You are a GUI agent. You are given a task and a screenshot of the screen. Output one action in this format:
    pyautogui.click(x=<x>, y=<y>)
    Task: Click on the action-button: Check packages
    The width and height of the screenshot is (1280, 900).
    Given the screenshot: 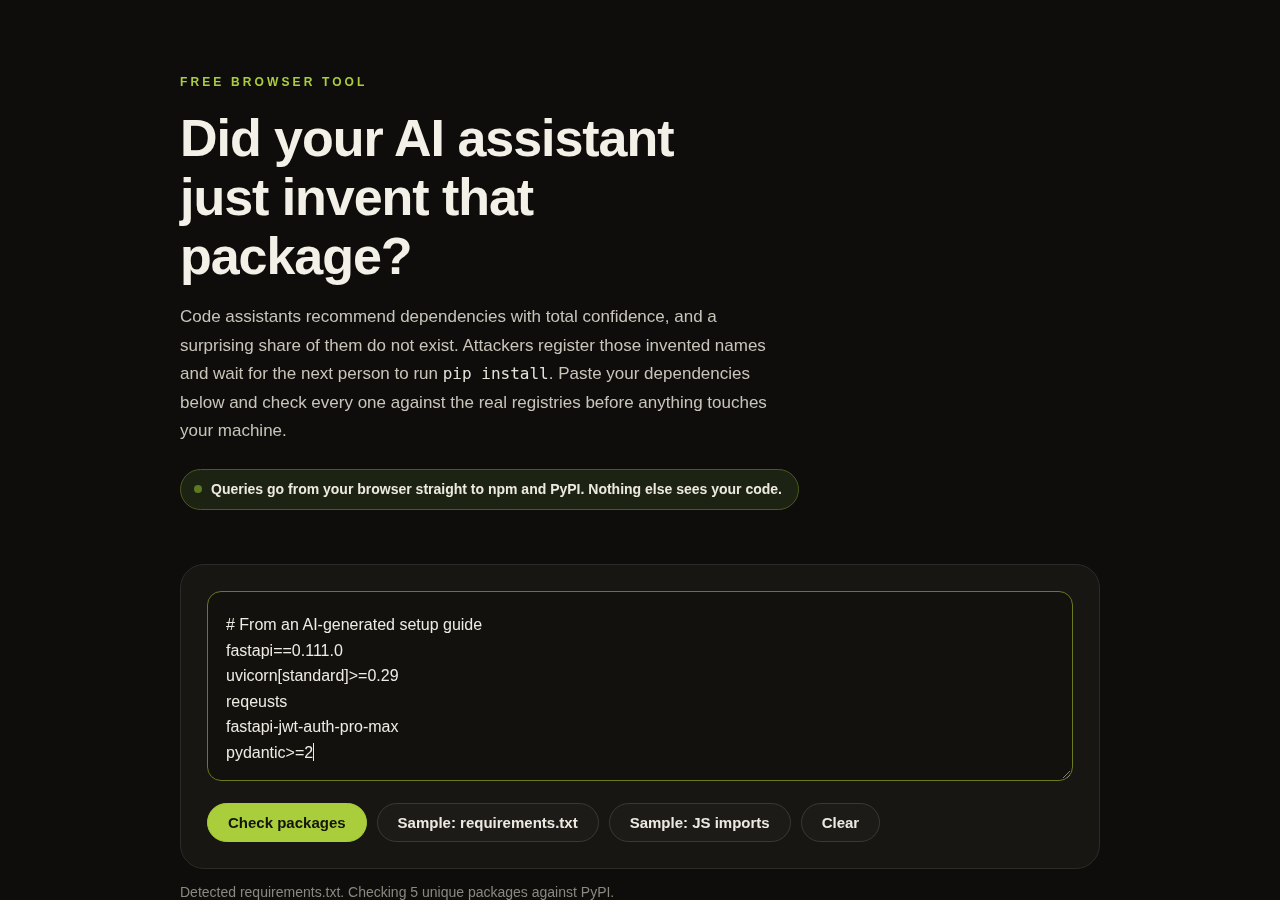 What is the action you would take?
    pyautogui.click(x=287, y=822)
    